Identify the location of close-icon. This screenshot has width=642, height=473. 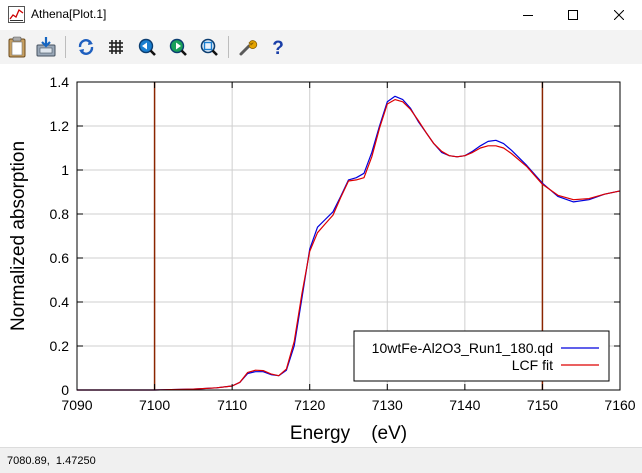
(619, 15).